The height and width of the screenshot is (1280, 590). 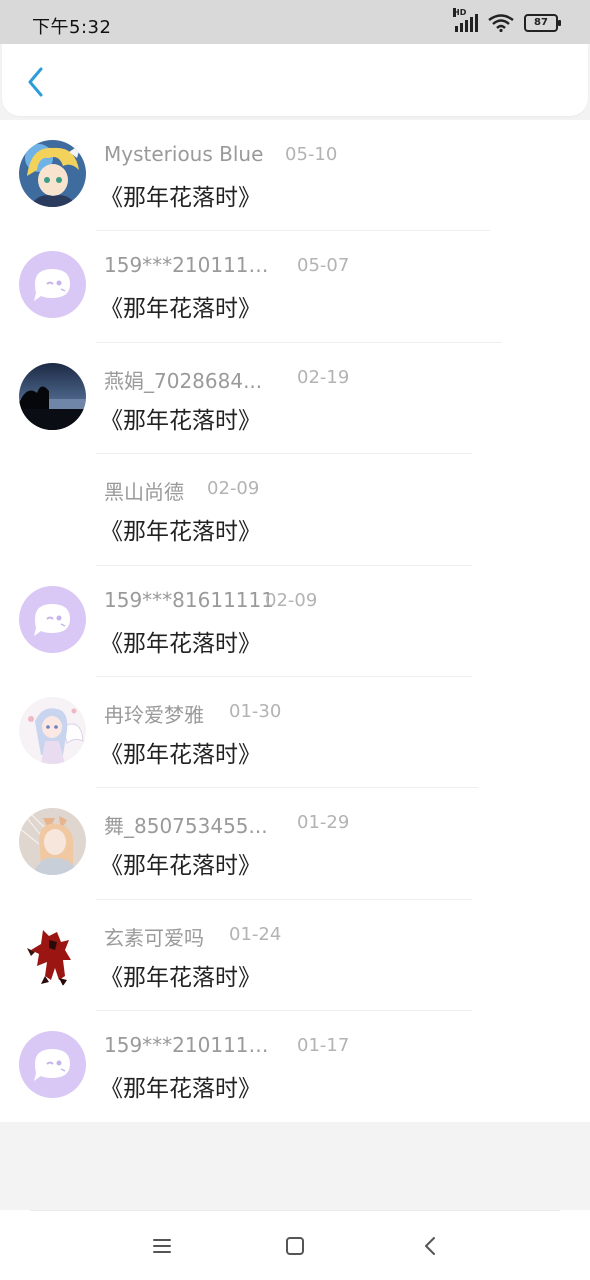 I want to click on home-square-icon, so click(x=295, y=1246).